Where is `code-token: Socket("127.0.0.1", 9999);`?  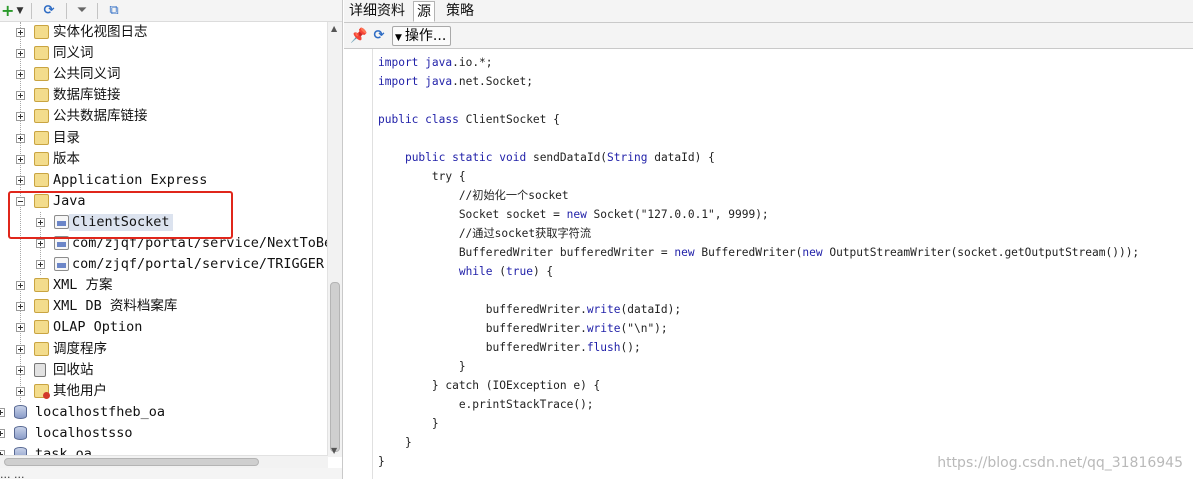 code-token: Socket("127.0.0.1", 9999); is located at coordinates (681, 214).